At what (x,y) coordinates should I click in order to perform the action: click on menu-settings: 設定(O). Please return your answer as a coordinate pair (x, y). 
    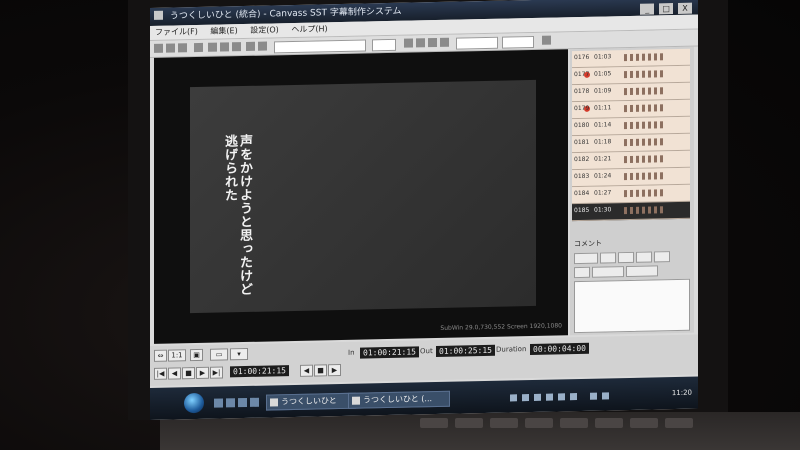
    Looking at the image, I should click on (264, 30).